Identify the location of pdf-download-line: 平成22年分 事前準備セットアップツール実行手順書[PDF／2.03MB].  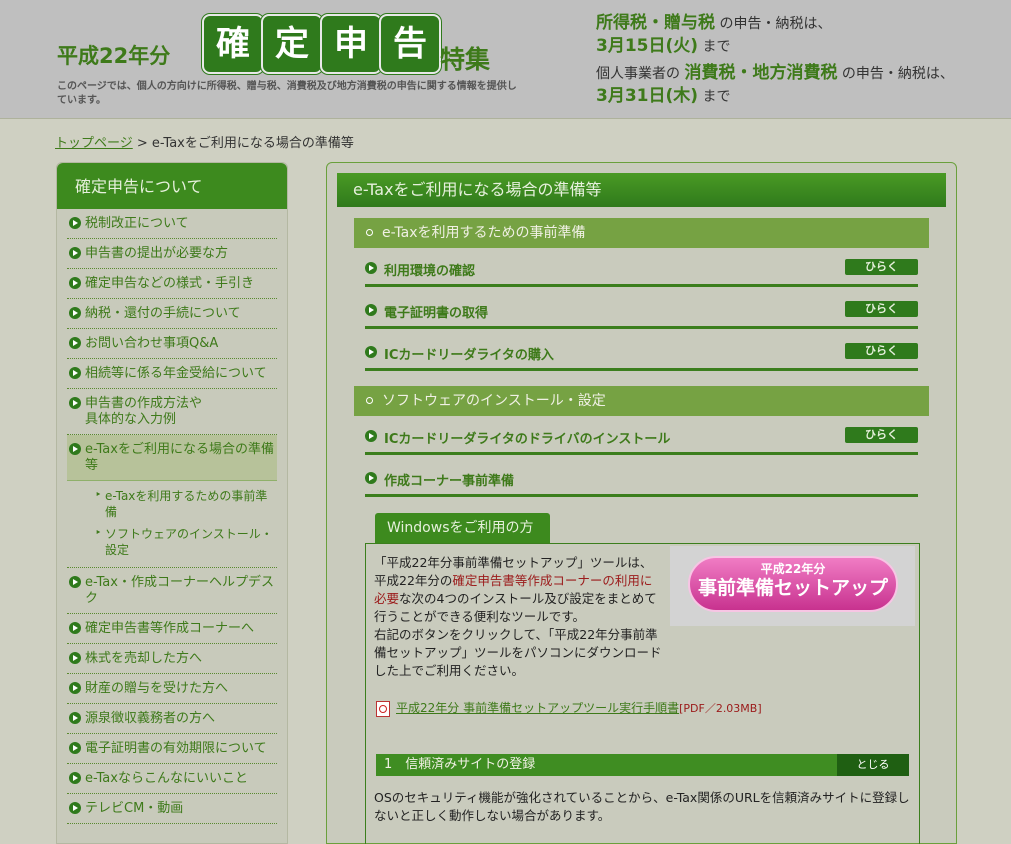
(569, 708).